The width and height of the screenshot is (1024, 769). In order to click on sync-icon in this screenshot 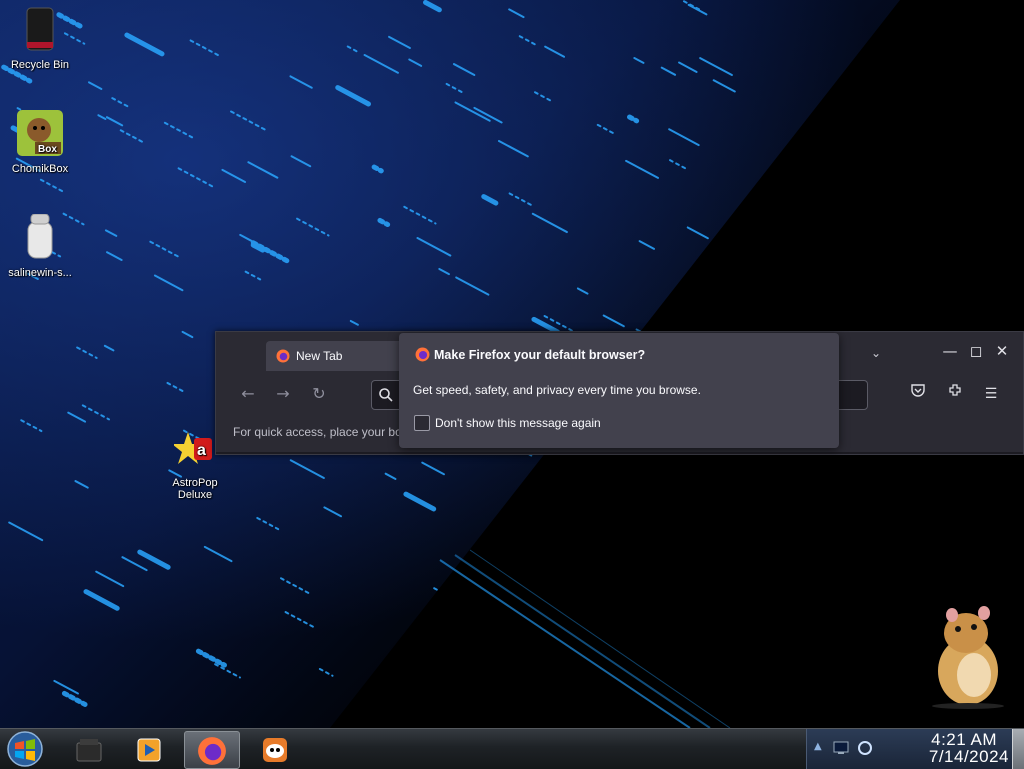, I will do `click(865, 748)`.